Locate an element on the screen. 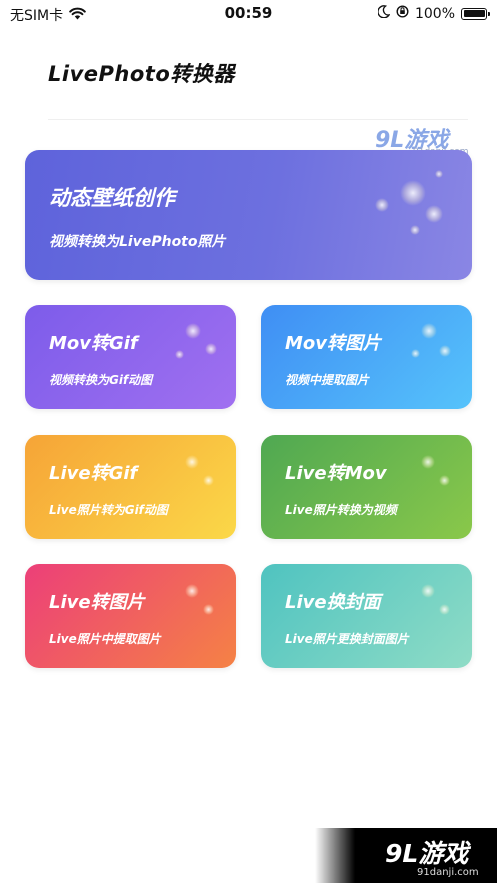  moon-icon is located at coordinates (384, 13).